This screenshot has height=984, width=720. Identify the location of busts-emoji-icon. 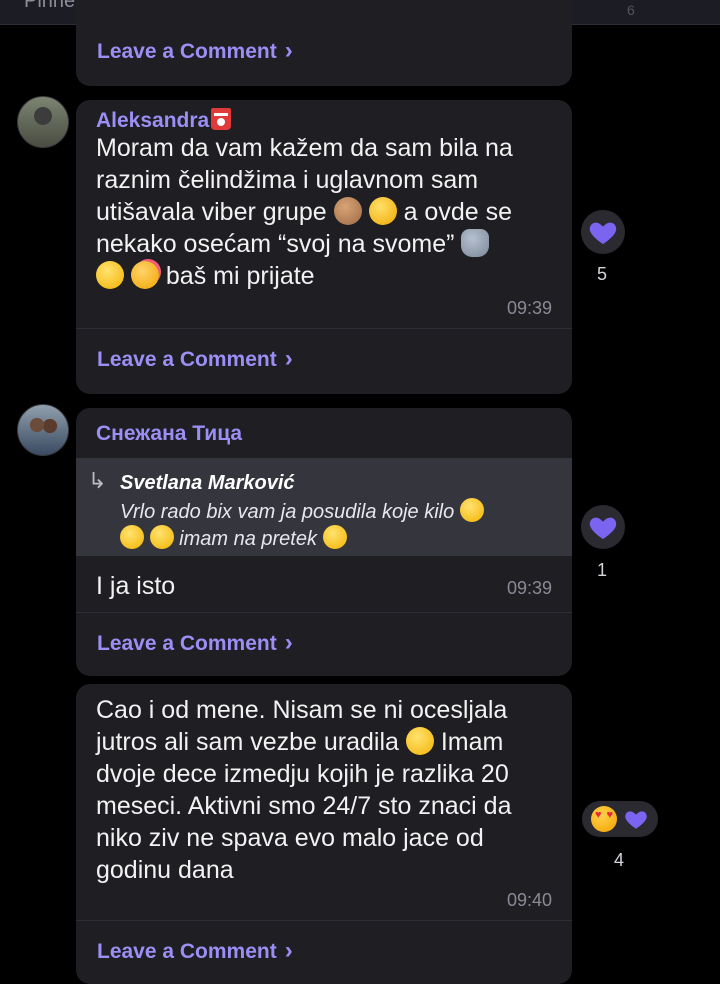
(475, 243).